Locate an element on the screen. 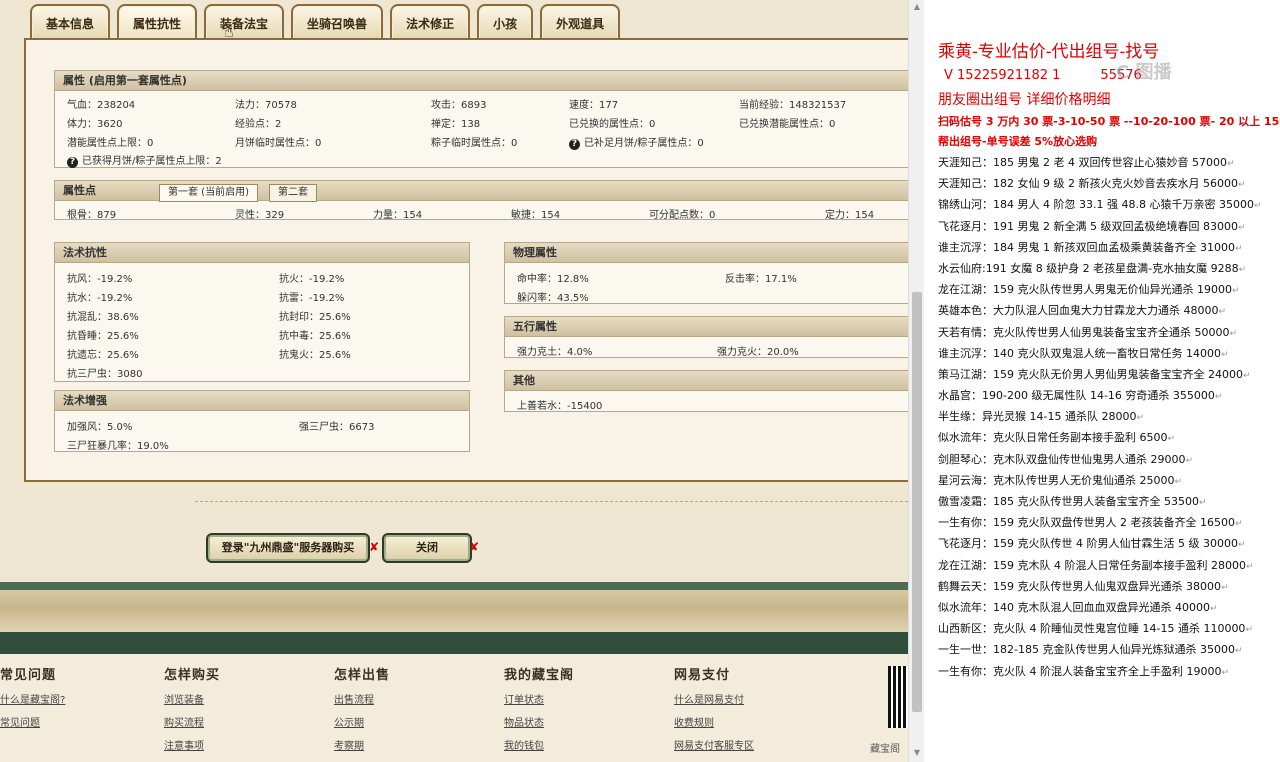 The image size is (1280, 762). tab-children: 小孩 is located at coordinates (505, 22).